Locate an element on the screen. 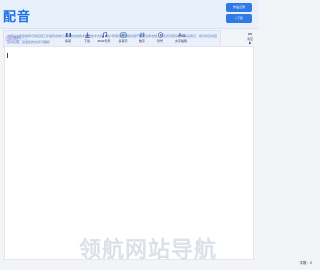 This screenshot has height=270, width=320. current-role-prefix: 当前角色： is located at coordinates (15, 38).